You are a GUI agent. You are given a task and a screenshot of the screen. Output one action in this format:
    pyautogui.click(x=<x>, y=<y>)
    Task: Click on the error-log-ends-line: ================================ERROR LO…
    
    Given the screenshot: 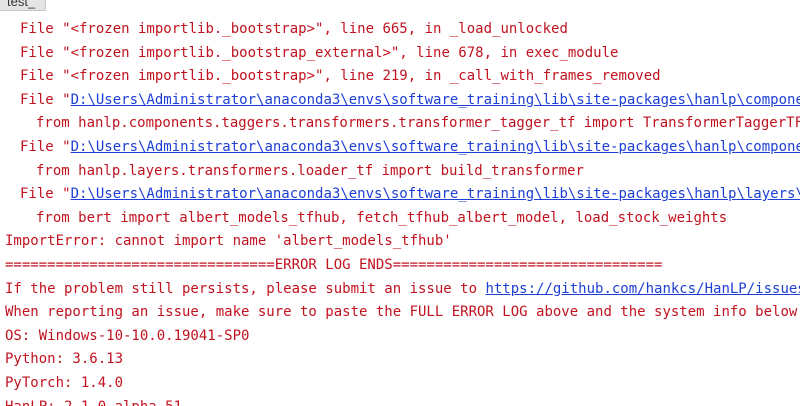 What is the action you would take?
    pyautogui.click(x=334, y=265)
    